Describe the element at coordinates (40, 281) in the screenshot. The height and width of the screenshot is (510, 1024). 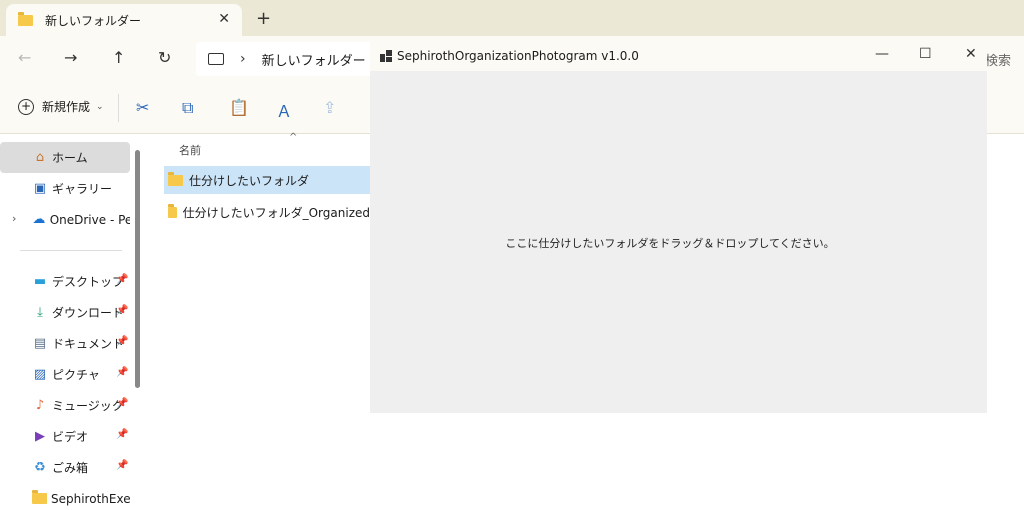
I see `desktop-icon: ▬` at that location.